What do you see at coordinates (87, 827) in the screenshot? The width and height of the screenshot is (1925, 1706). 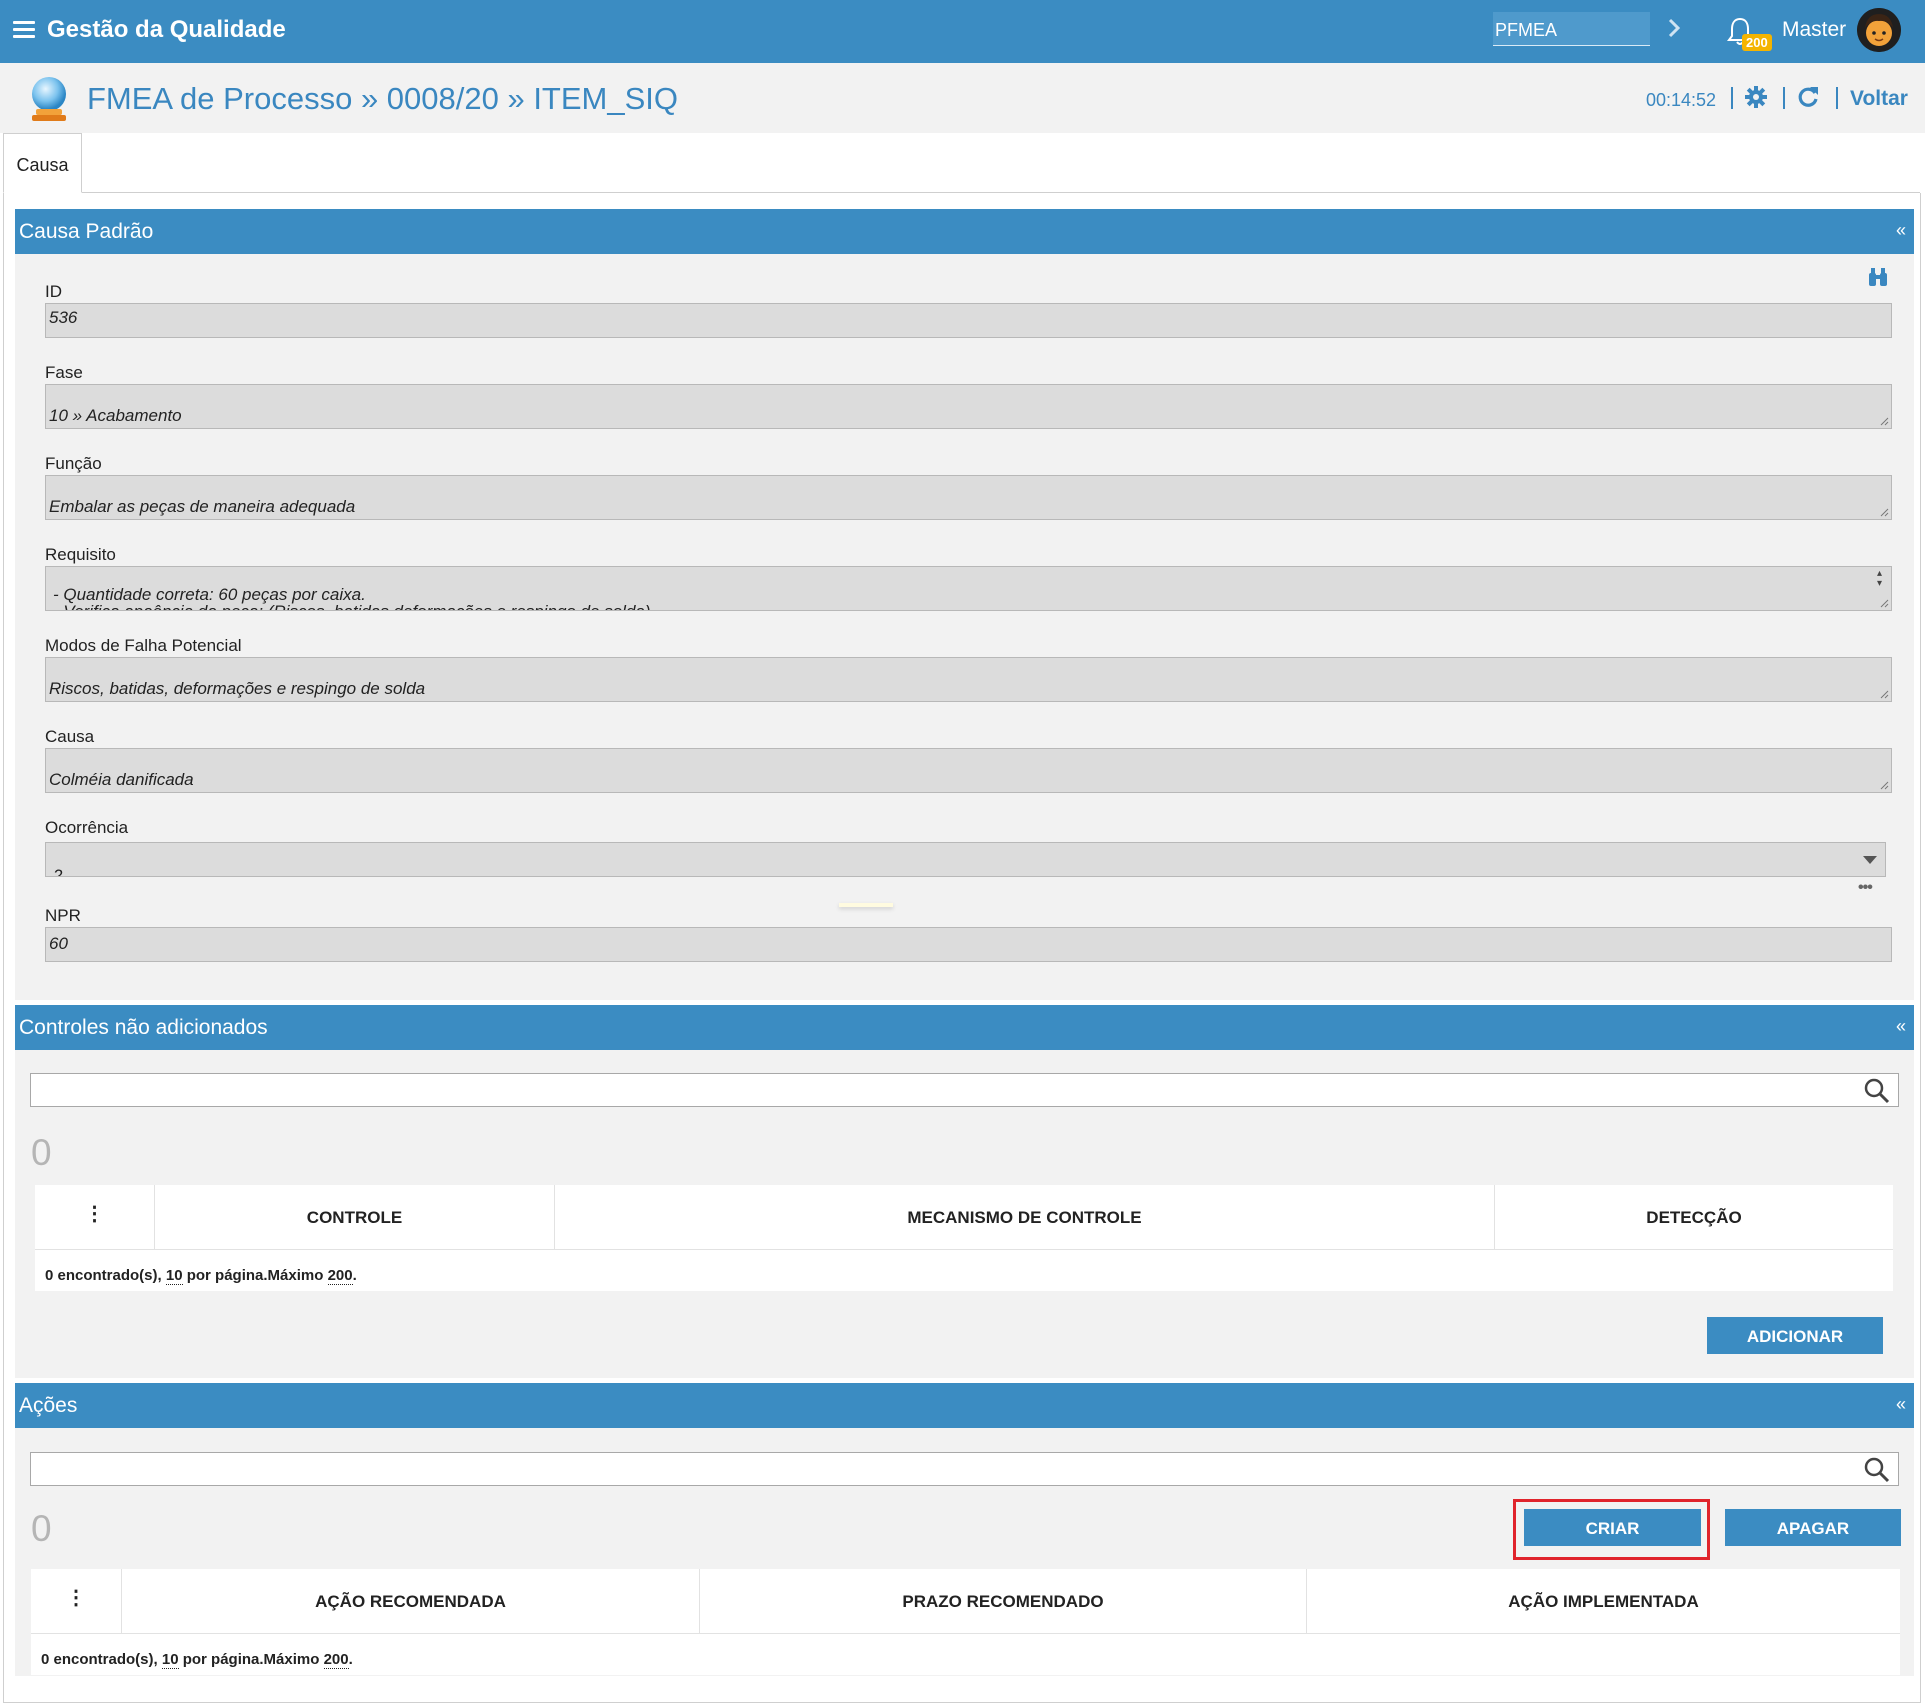 I see `ocorrencia-label: Ocorrência` at bounding box center [87, 827].